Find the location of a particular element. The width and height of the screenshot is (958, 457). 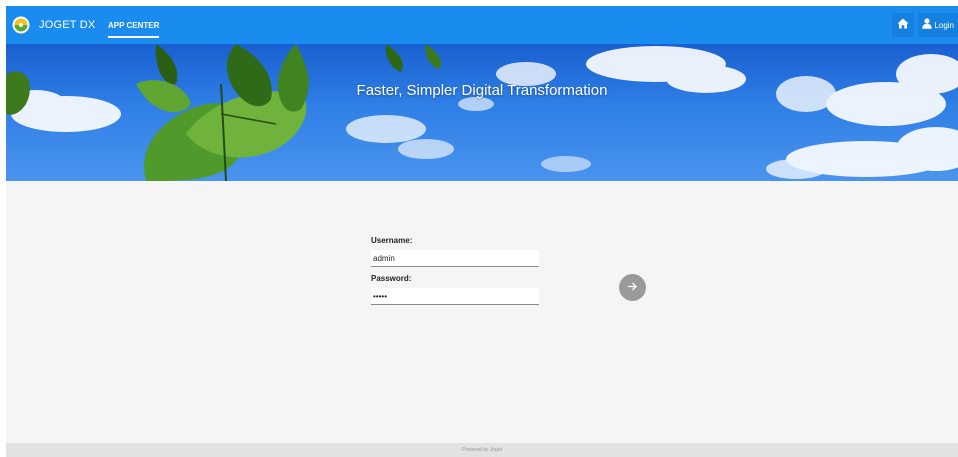

arrow-right-icon is located at coordinates (632, 288).